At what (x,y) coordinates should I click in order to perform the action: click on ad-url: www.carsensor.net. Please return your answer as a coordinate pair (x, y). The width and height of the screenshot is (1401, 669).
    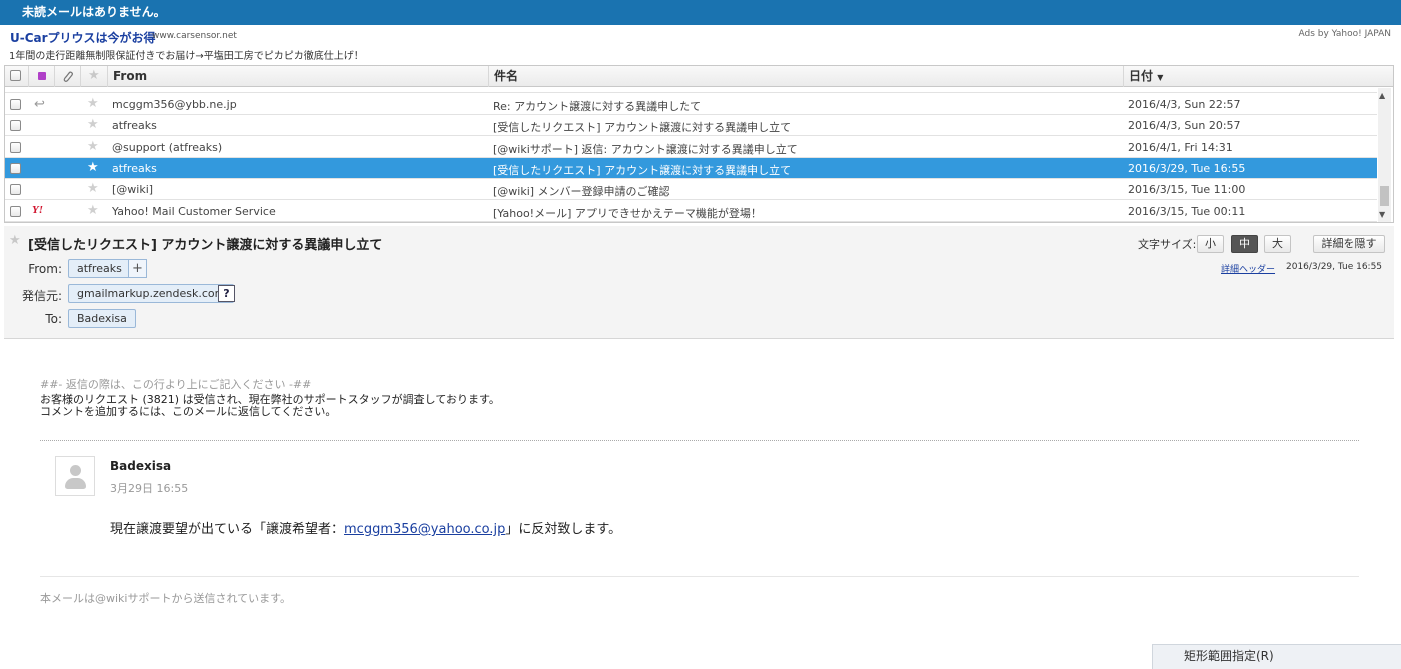
    Looking at the image, I should click on (194, 36).